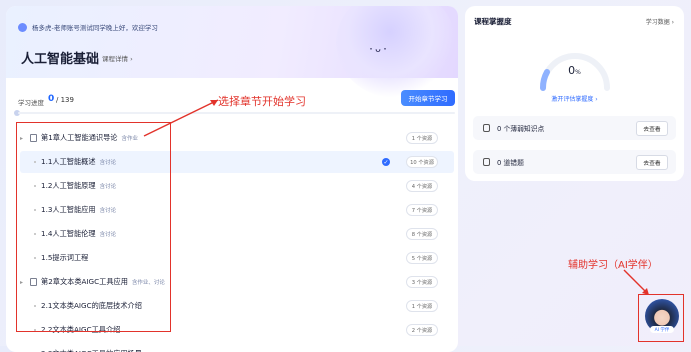 This screenshot has width=691, height=352. What do you see at coordinates (117, 58) in the screenshot?
I see `course-detail-link: 课程详情 ›` at bounding box center [117, 58].